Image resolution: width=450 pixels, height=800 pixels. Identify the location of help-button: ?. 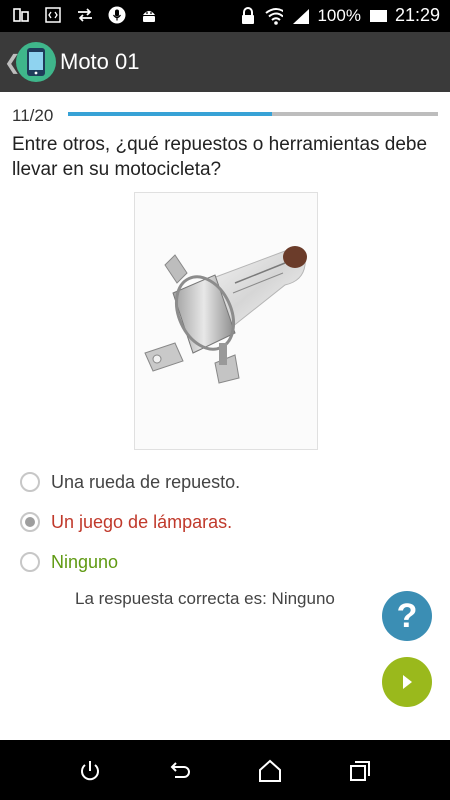
(407, 616).